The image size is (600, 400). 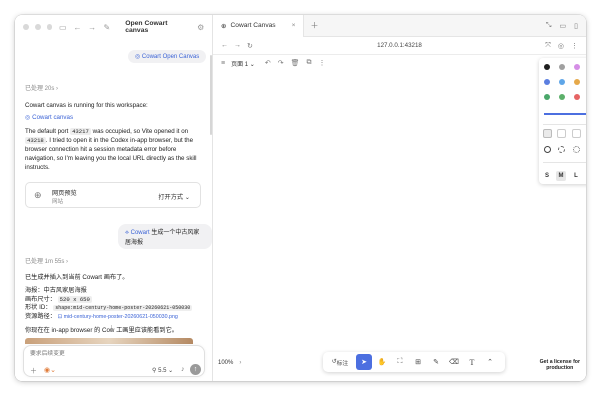 What do you see at coordinates (490, 362) in the screenshot?
I see `expand-tools-icon: ⌃` at bounding box center [490, 362].